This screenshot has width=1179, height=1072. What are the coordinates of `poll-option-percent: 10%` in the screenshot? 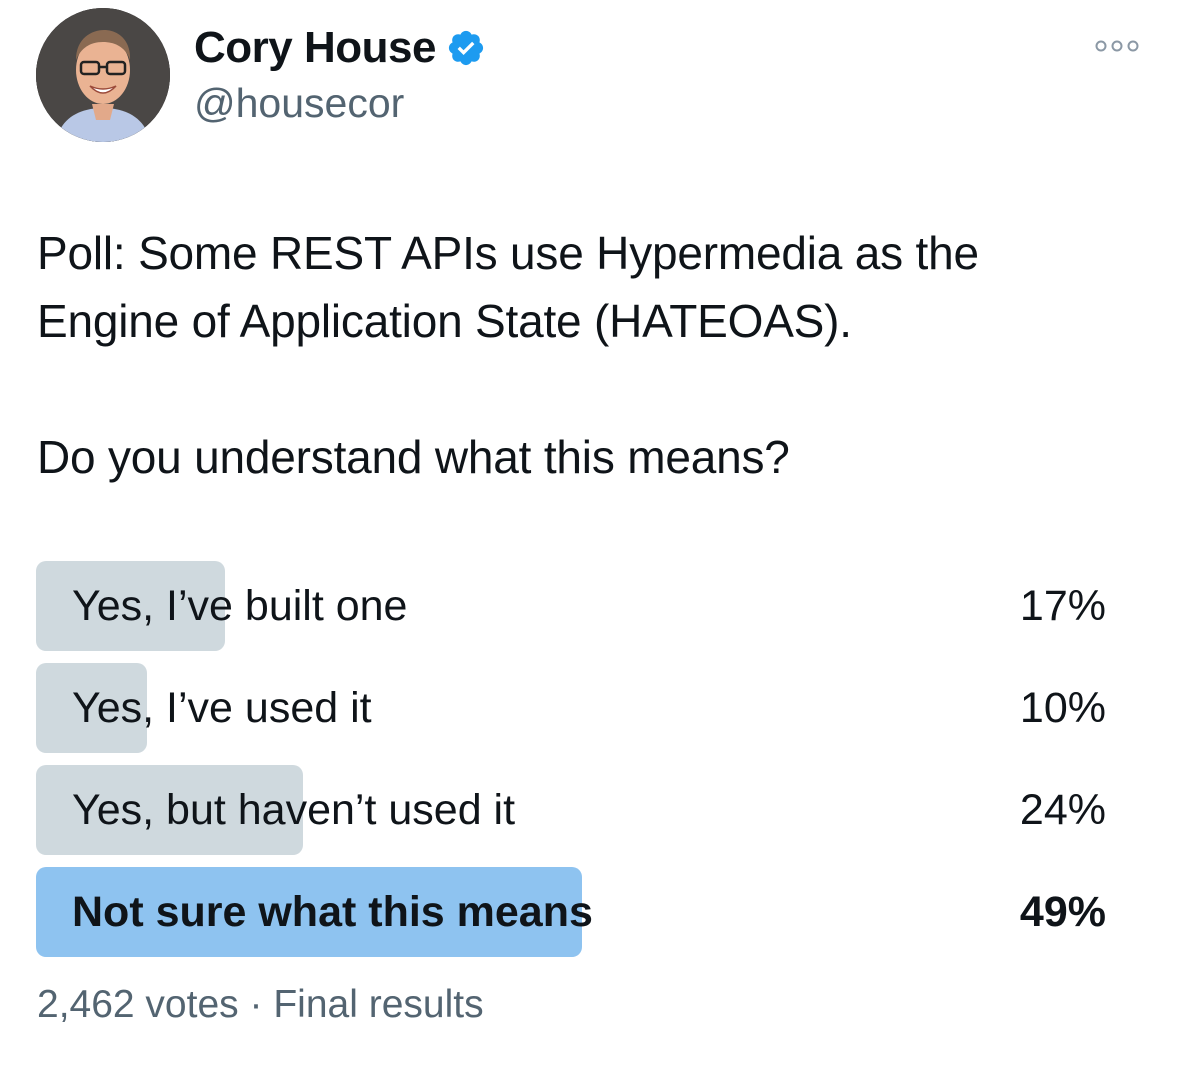 It's located at (1062, 708).